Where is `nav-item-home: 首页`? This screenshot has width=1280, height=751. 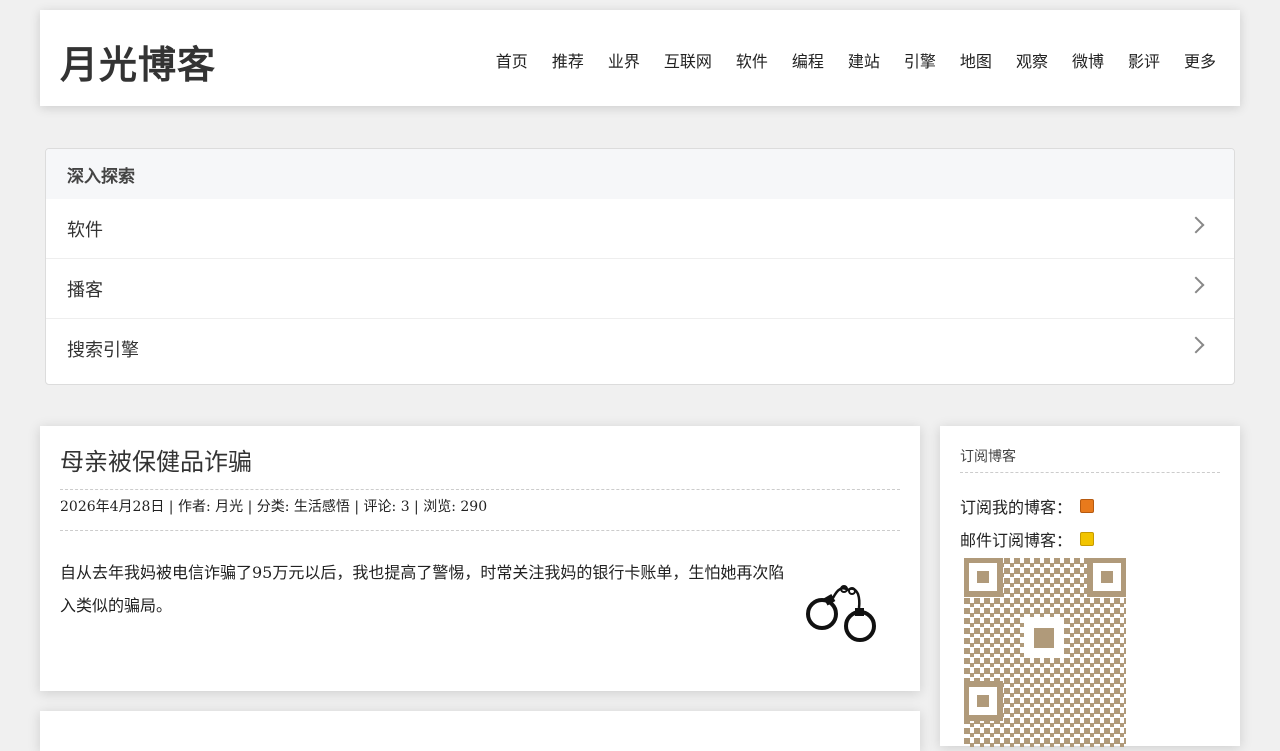
nav-item-home: 首页 is located at coordinates (512, 60).